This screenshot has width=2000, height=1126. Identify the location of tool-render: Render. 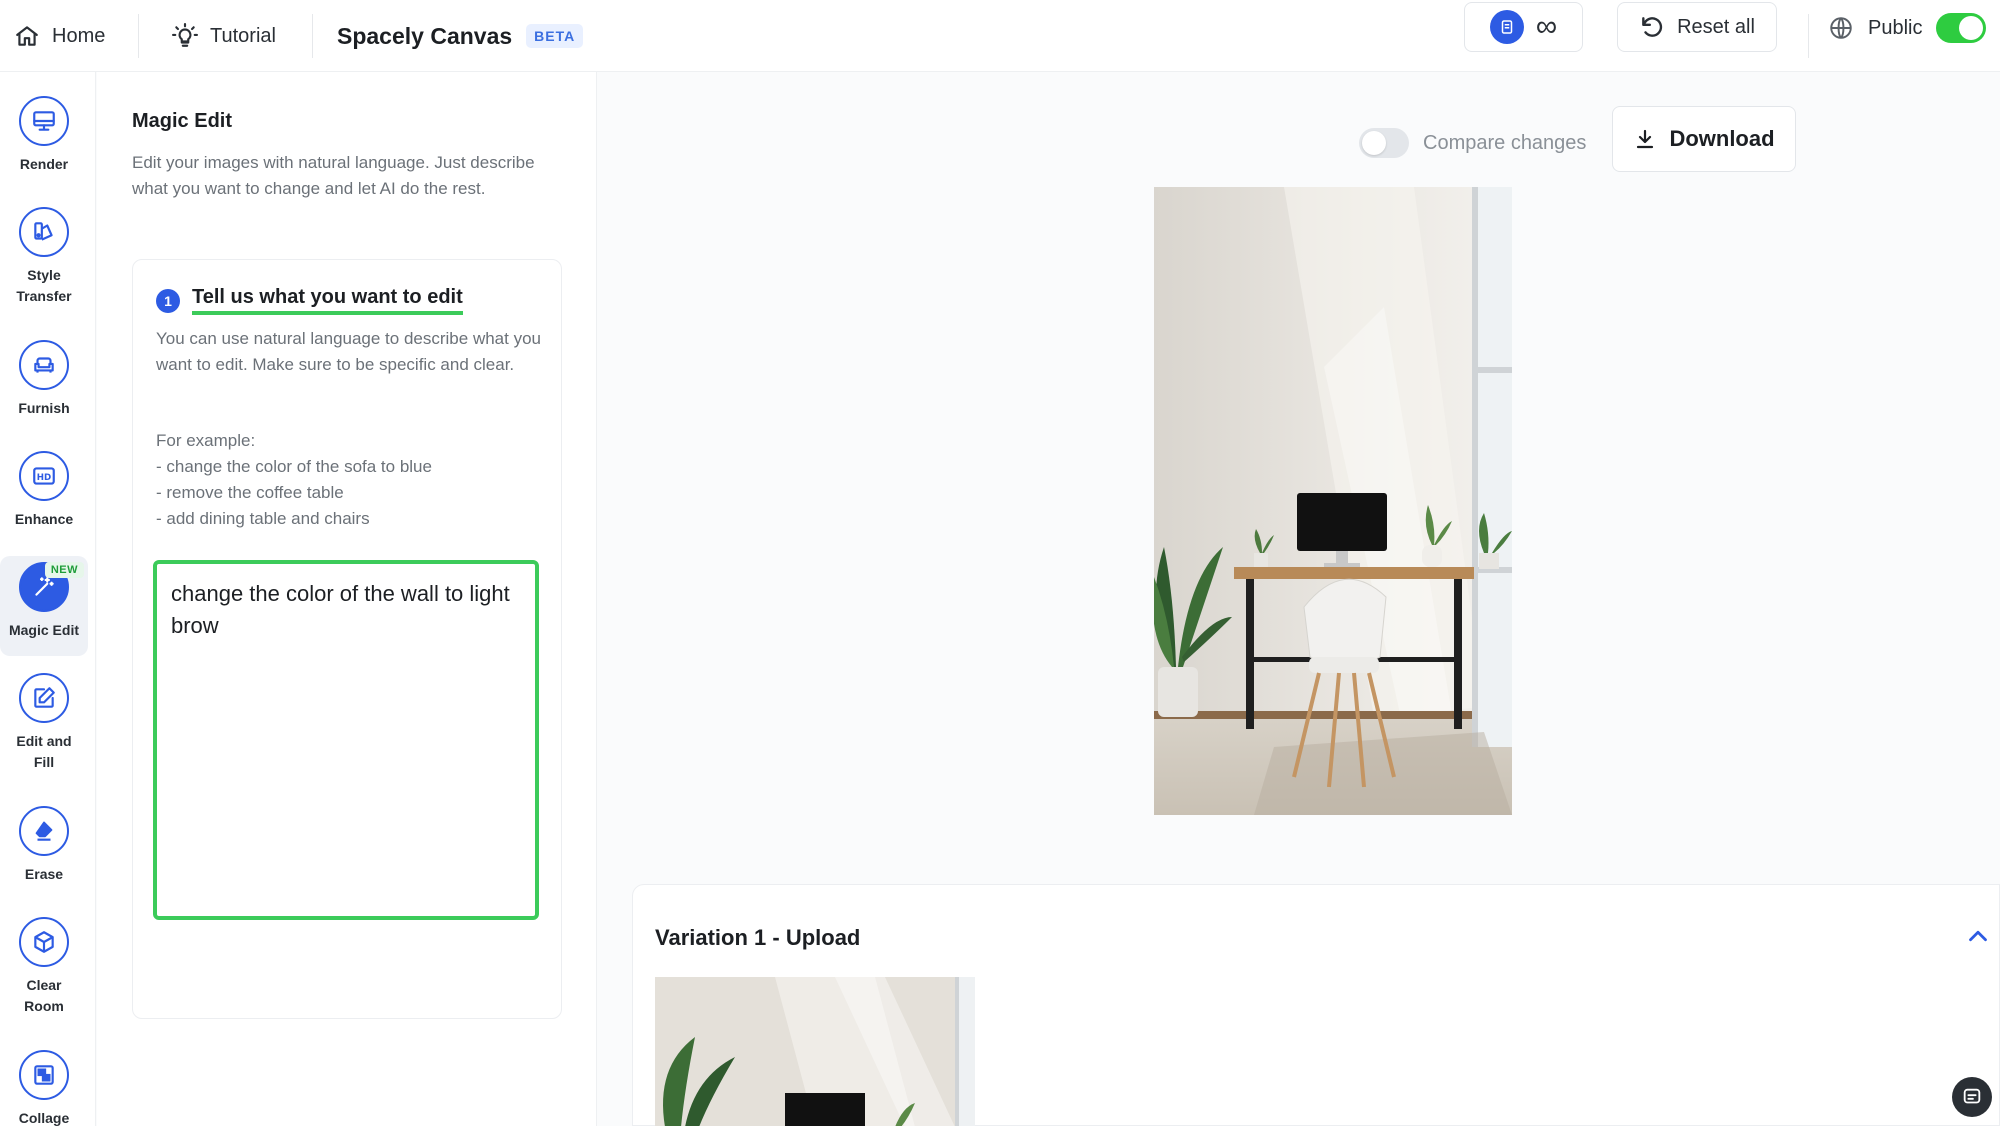
(44, 135).